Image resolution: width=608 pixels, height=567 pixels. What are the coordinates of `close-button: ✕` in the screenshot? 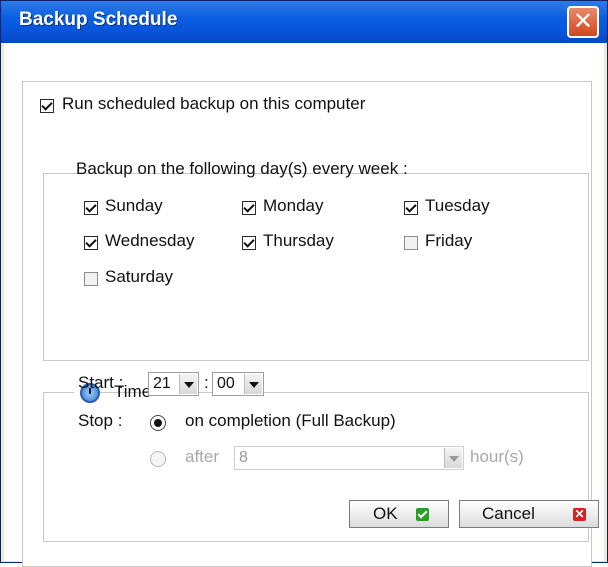 It's located at (583, 22).